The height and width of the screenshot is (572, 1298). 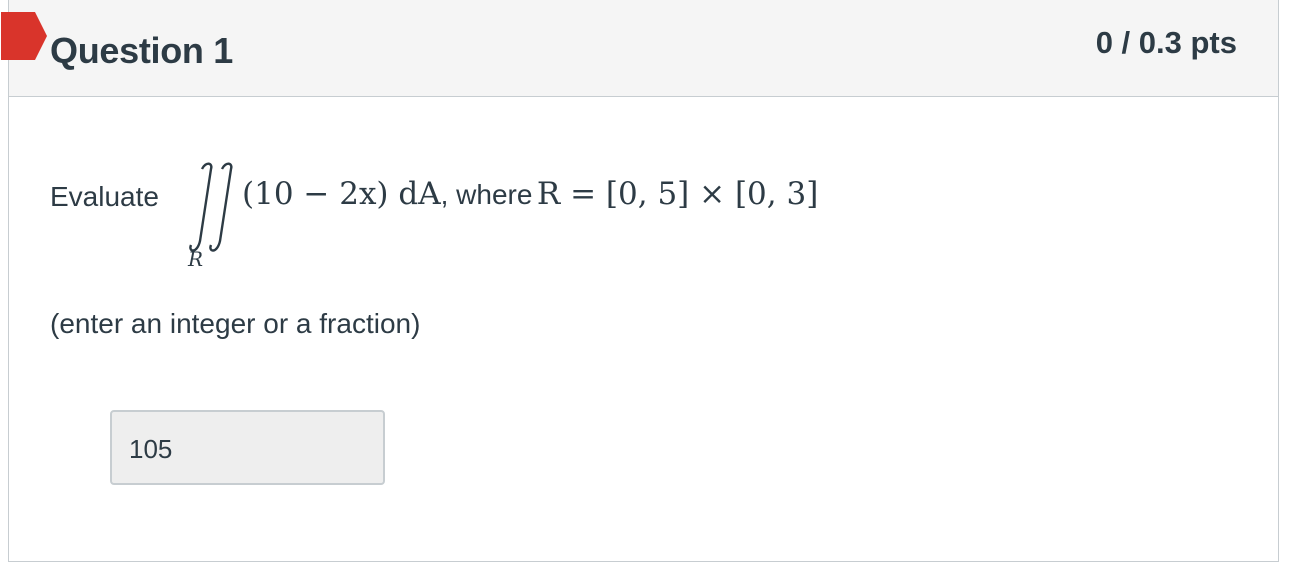 What do you see at coordinates (235, 323) in the screenshot?
I see `answer-format-hint: (enter an integer or a fraction)` at bounding box center [235, 323].